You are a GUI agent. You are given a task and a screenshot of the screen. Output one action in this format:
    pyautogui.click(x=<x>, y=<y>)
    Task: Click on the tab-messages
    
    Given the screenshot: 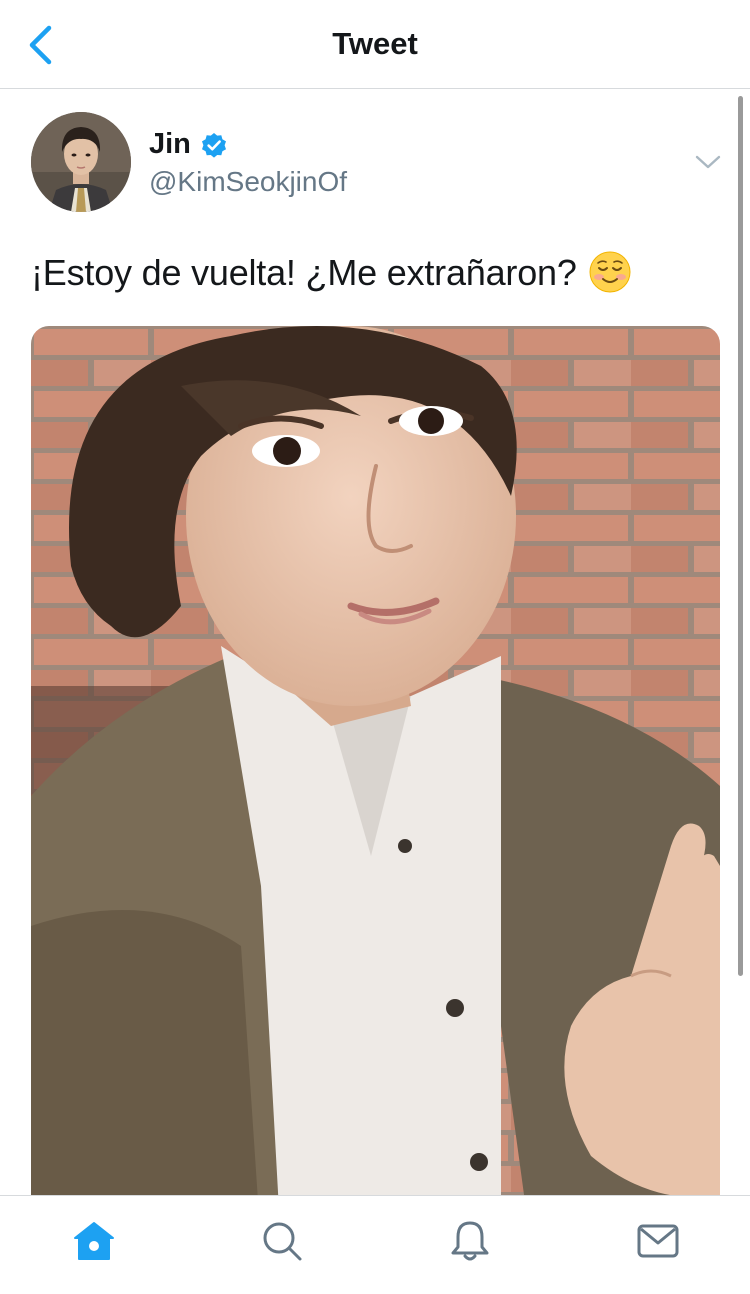 What is the action you would take?
    pyautogui.click(x=658, y=1241)
    